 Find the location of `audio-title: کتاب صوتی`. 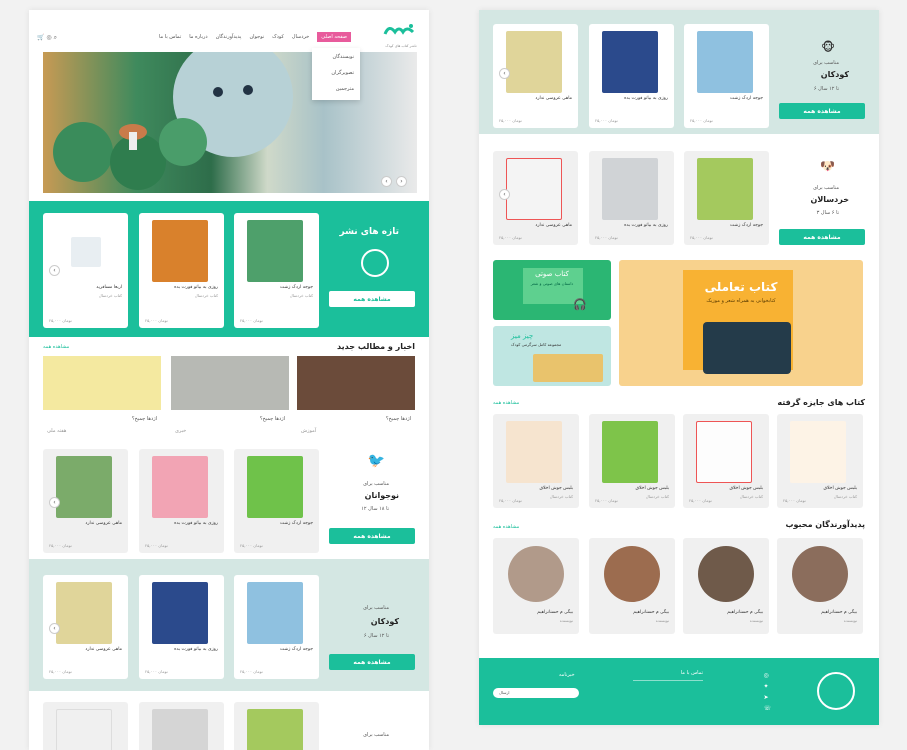

audio-title: کتاب صوتی is located at coordinates (552, 274).